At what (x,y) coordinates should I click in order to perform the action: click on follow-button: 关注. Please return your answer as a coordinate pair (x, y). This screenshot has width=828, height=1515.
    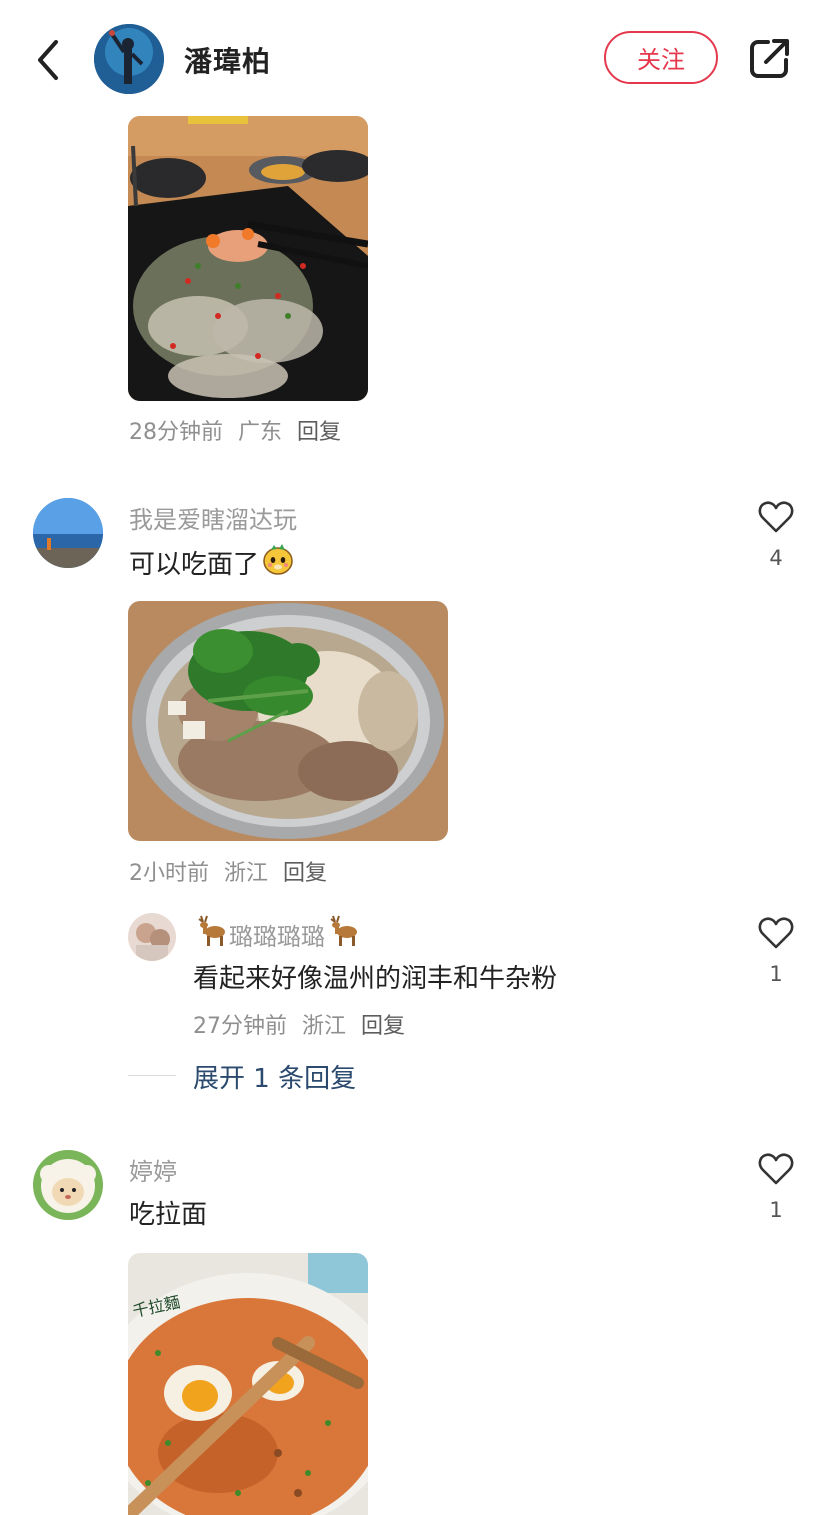
    Looking at the image, I should click on (661, 57).